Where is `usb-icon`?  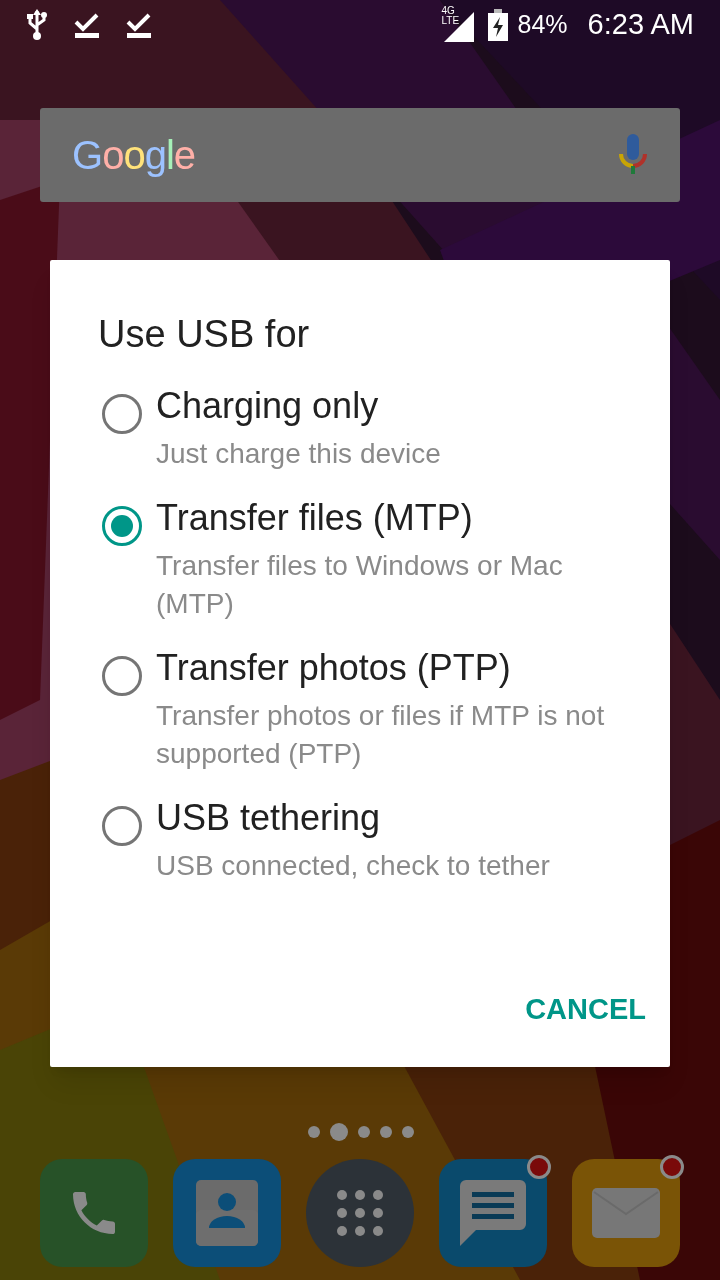
usb-icon is located at coordinates (37, 25).